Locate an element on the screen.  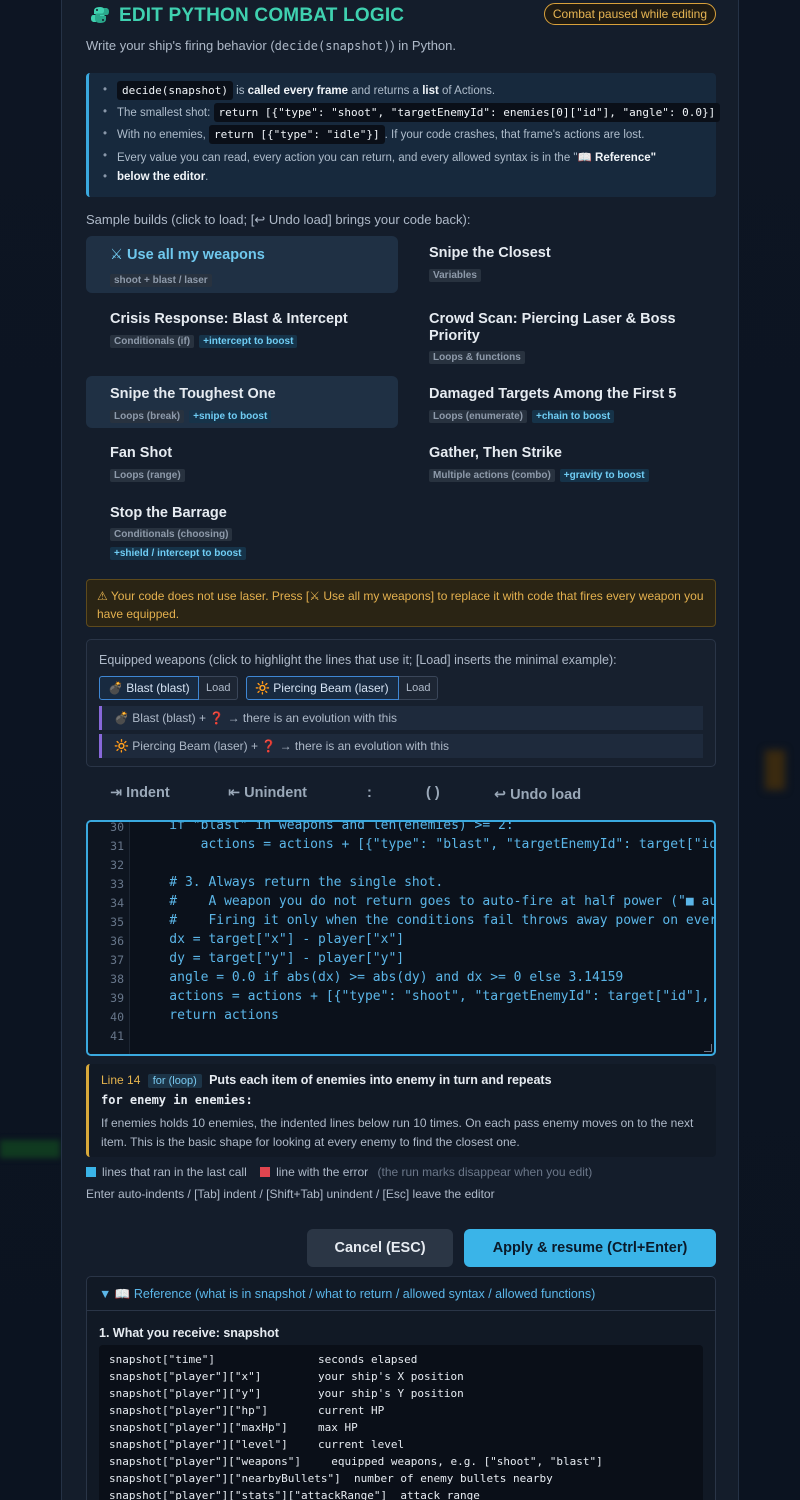
line-number: 40 is located at coordinates (117, 1017).